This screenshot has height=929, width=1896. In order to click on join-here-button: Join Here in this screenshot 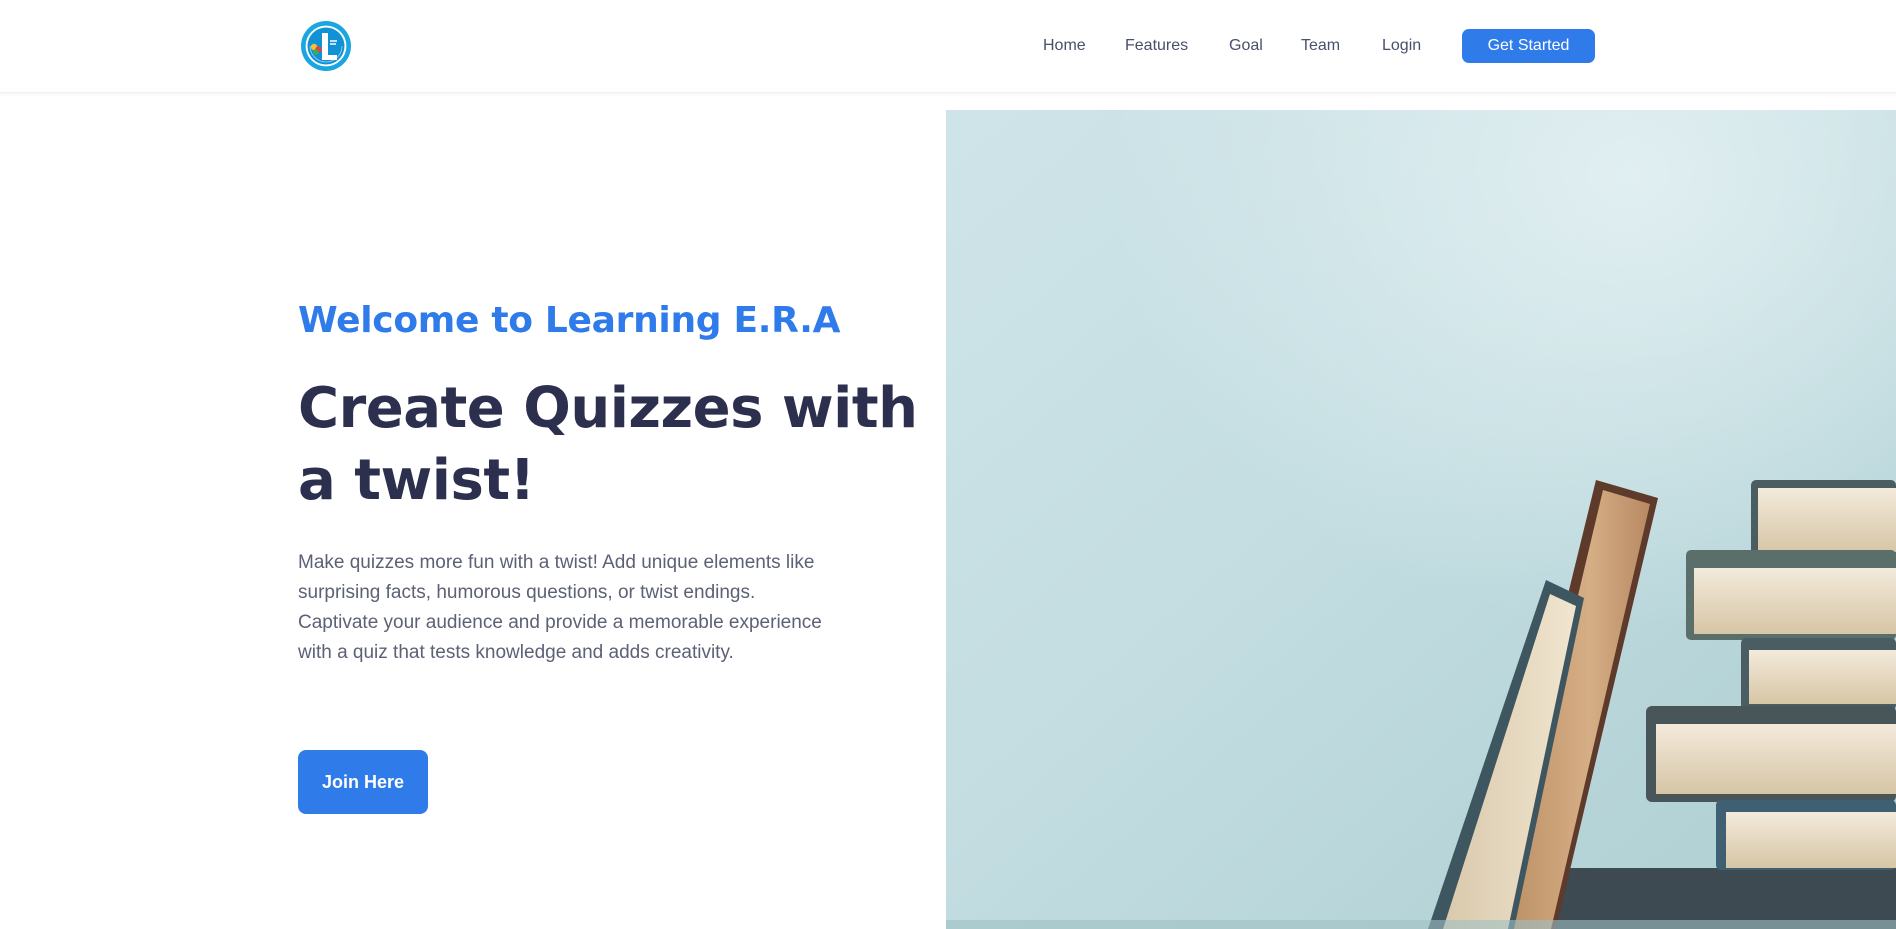, I will do `click(363, 782)`.